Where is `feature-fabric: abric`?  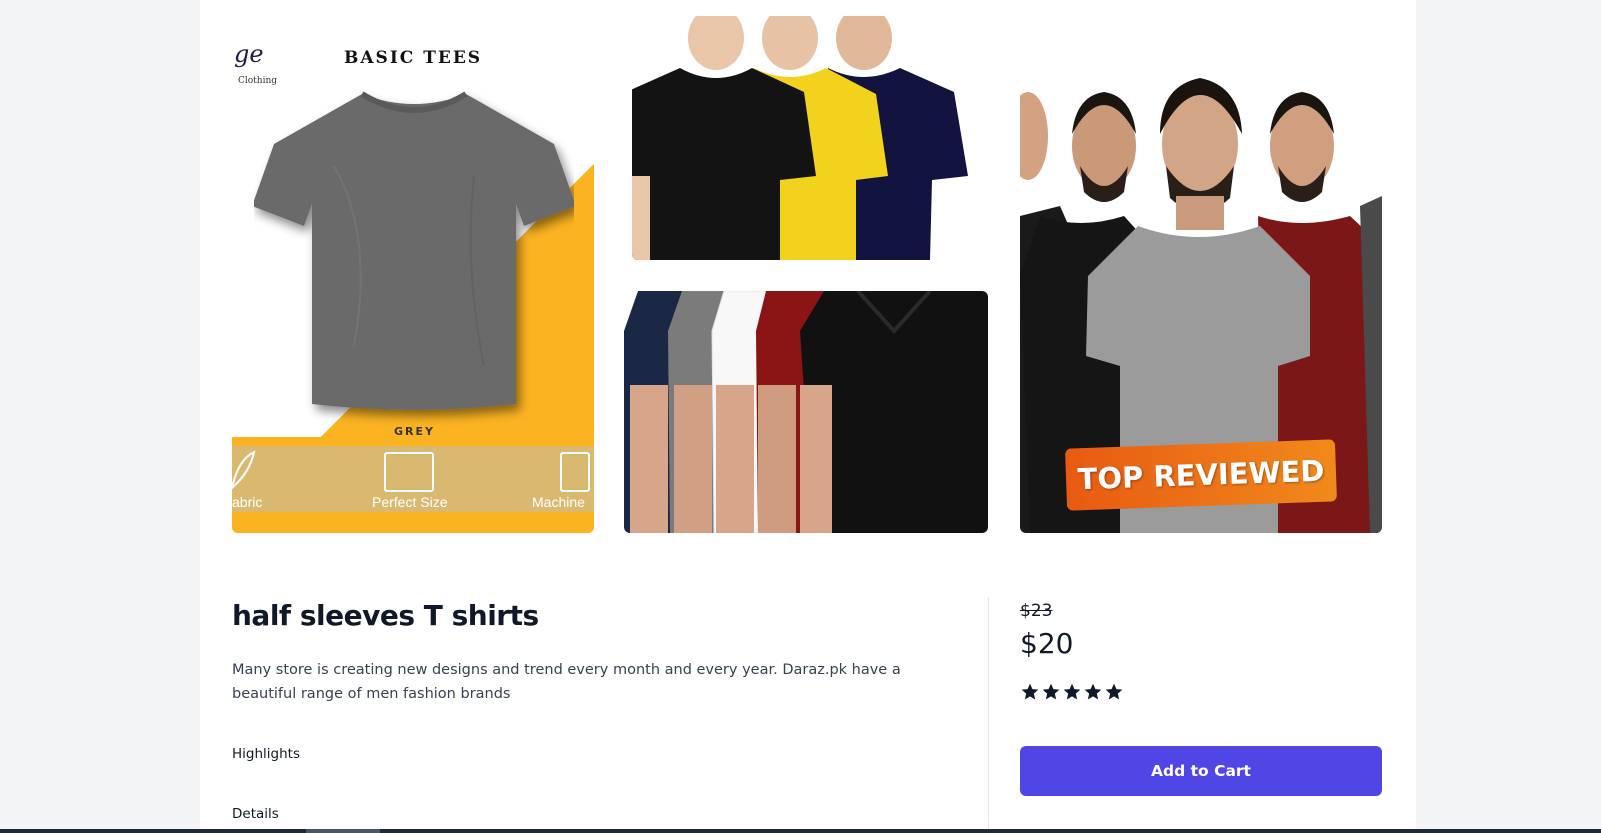 feature-fabric: abric is located at coordinates (247, 502).